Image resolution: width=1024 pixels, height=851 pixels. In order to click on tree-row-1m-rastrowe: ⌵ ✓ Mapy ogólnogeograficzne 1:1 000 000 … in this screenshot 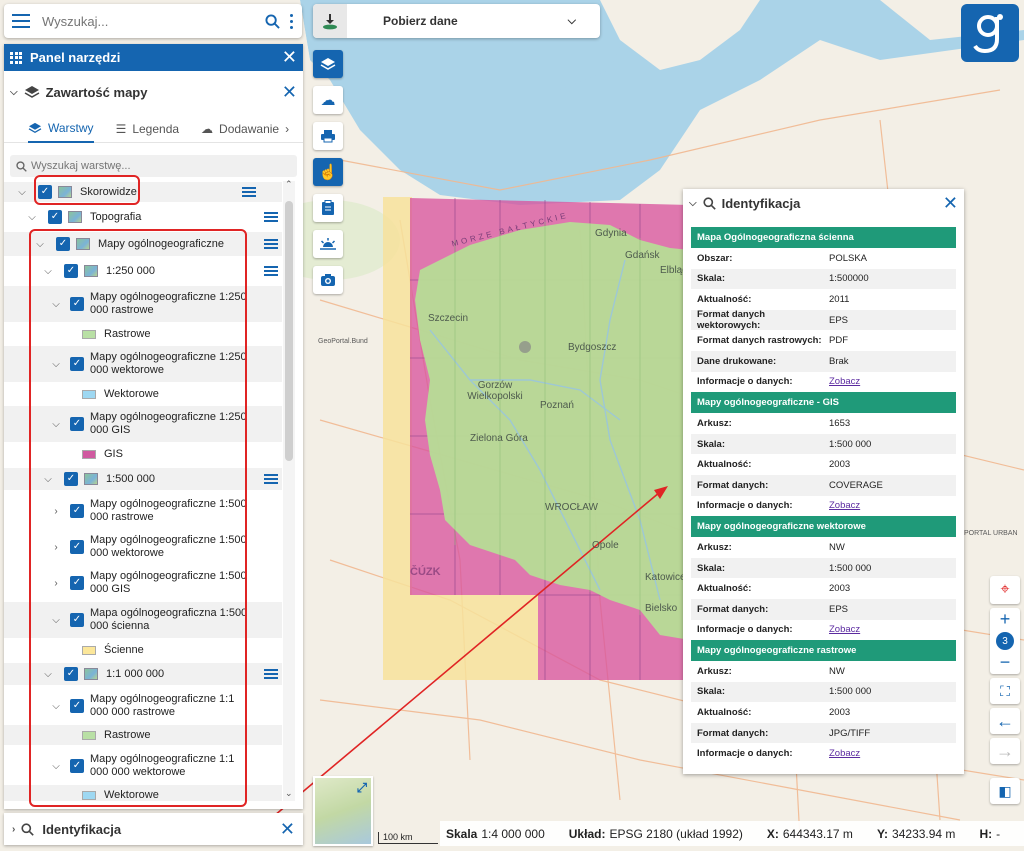, I will do `click(143, 706)`.